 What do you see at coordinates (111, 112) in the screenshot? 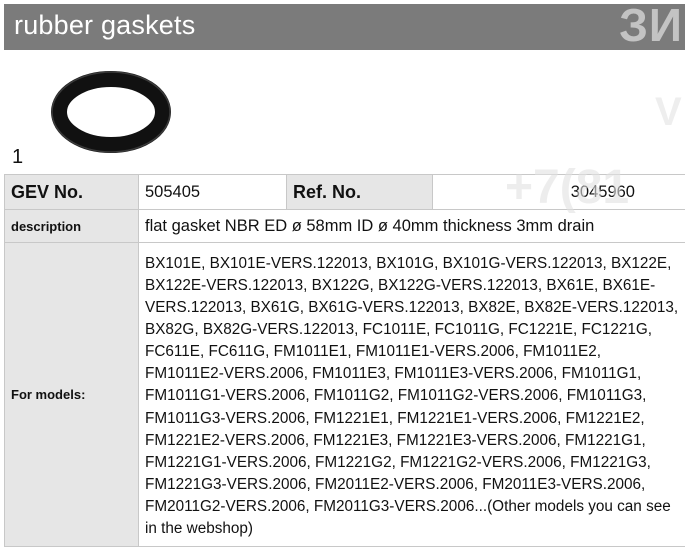
I see `gasket-ring-icon` at bounding box center [111, 112].